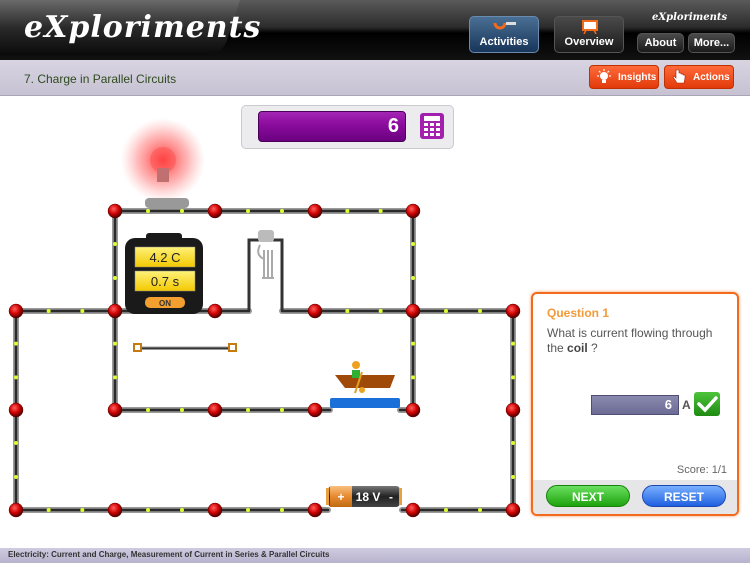 Image resolution: width=750 pixels, height=563 pixels. I want to click on overview-label: Overview, so click(589, 42).